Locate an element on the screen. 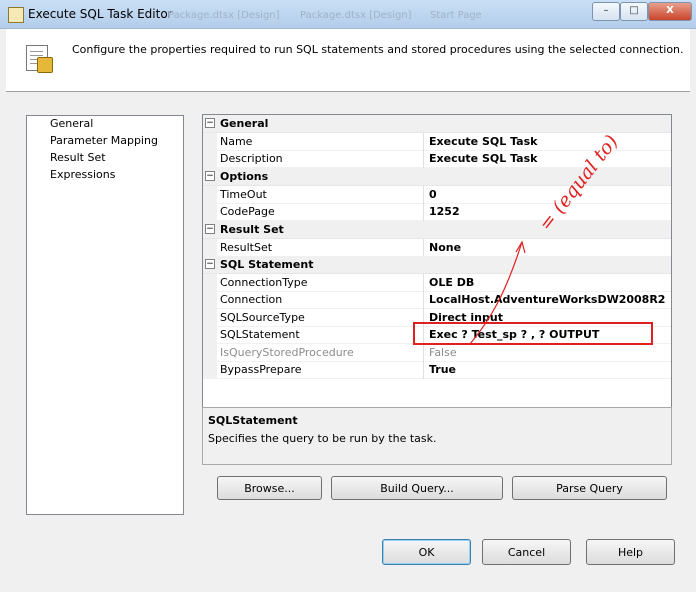 The width and height of the screenshot is (696, 592). nav-item-general: General is located at coordinates (71, 124).